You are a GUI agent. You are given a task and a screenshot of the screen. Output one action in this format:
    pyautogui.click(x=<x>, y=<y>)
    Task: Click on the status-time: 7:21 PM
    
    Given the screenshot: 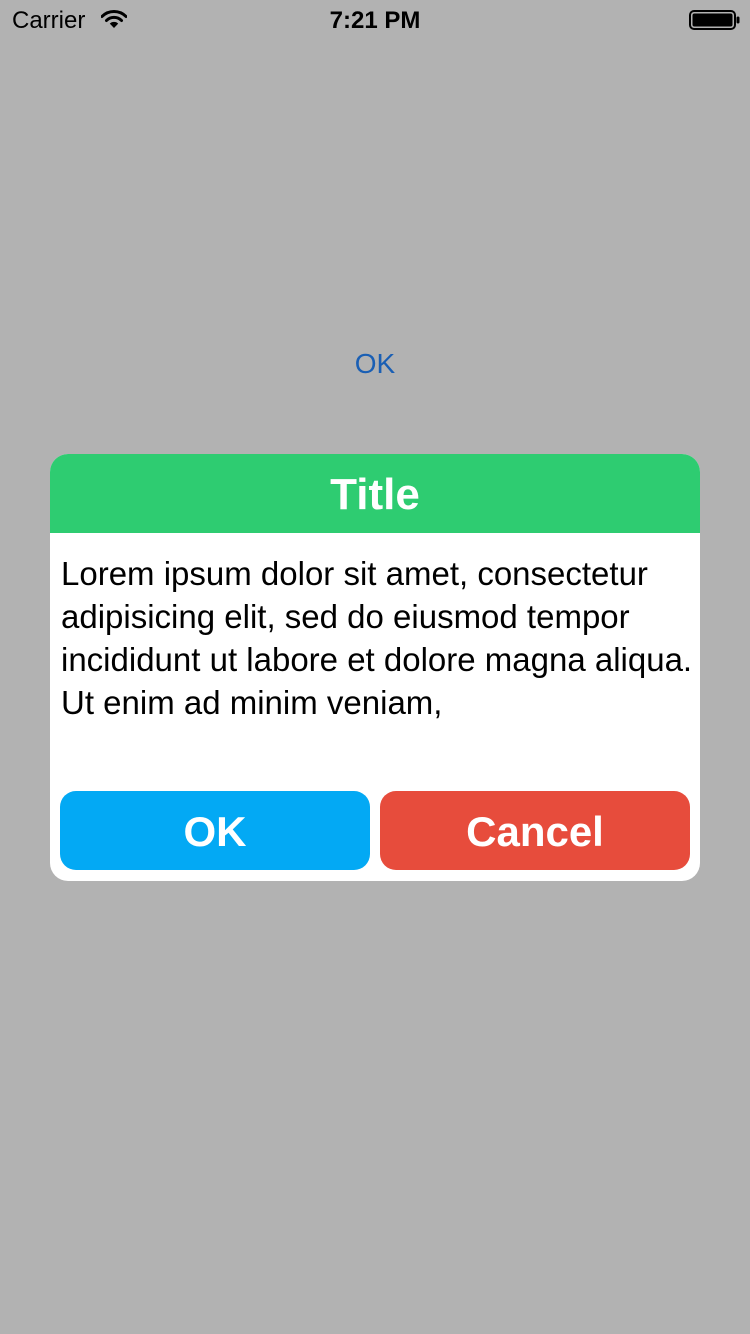 What is the action you would take?
    pyautogui.click(x=375, y=20)
    